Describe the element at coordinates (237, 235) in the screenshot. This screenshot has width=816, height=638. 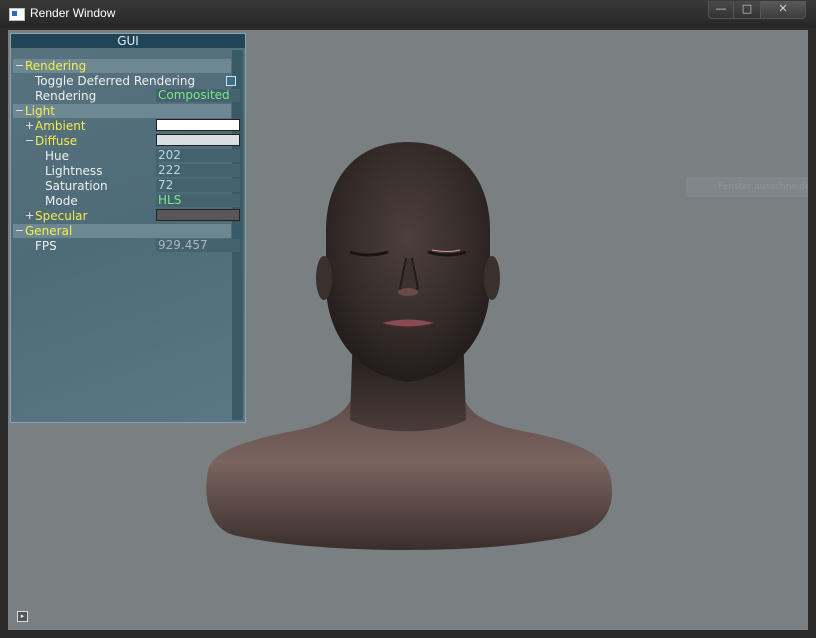
I see `gui-scrollbar` at that location.